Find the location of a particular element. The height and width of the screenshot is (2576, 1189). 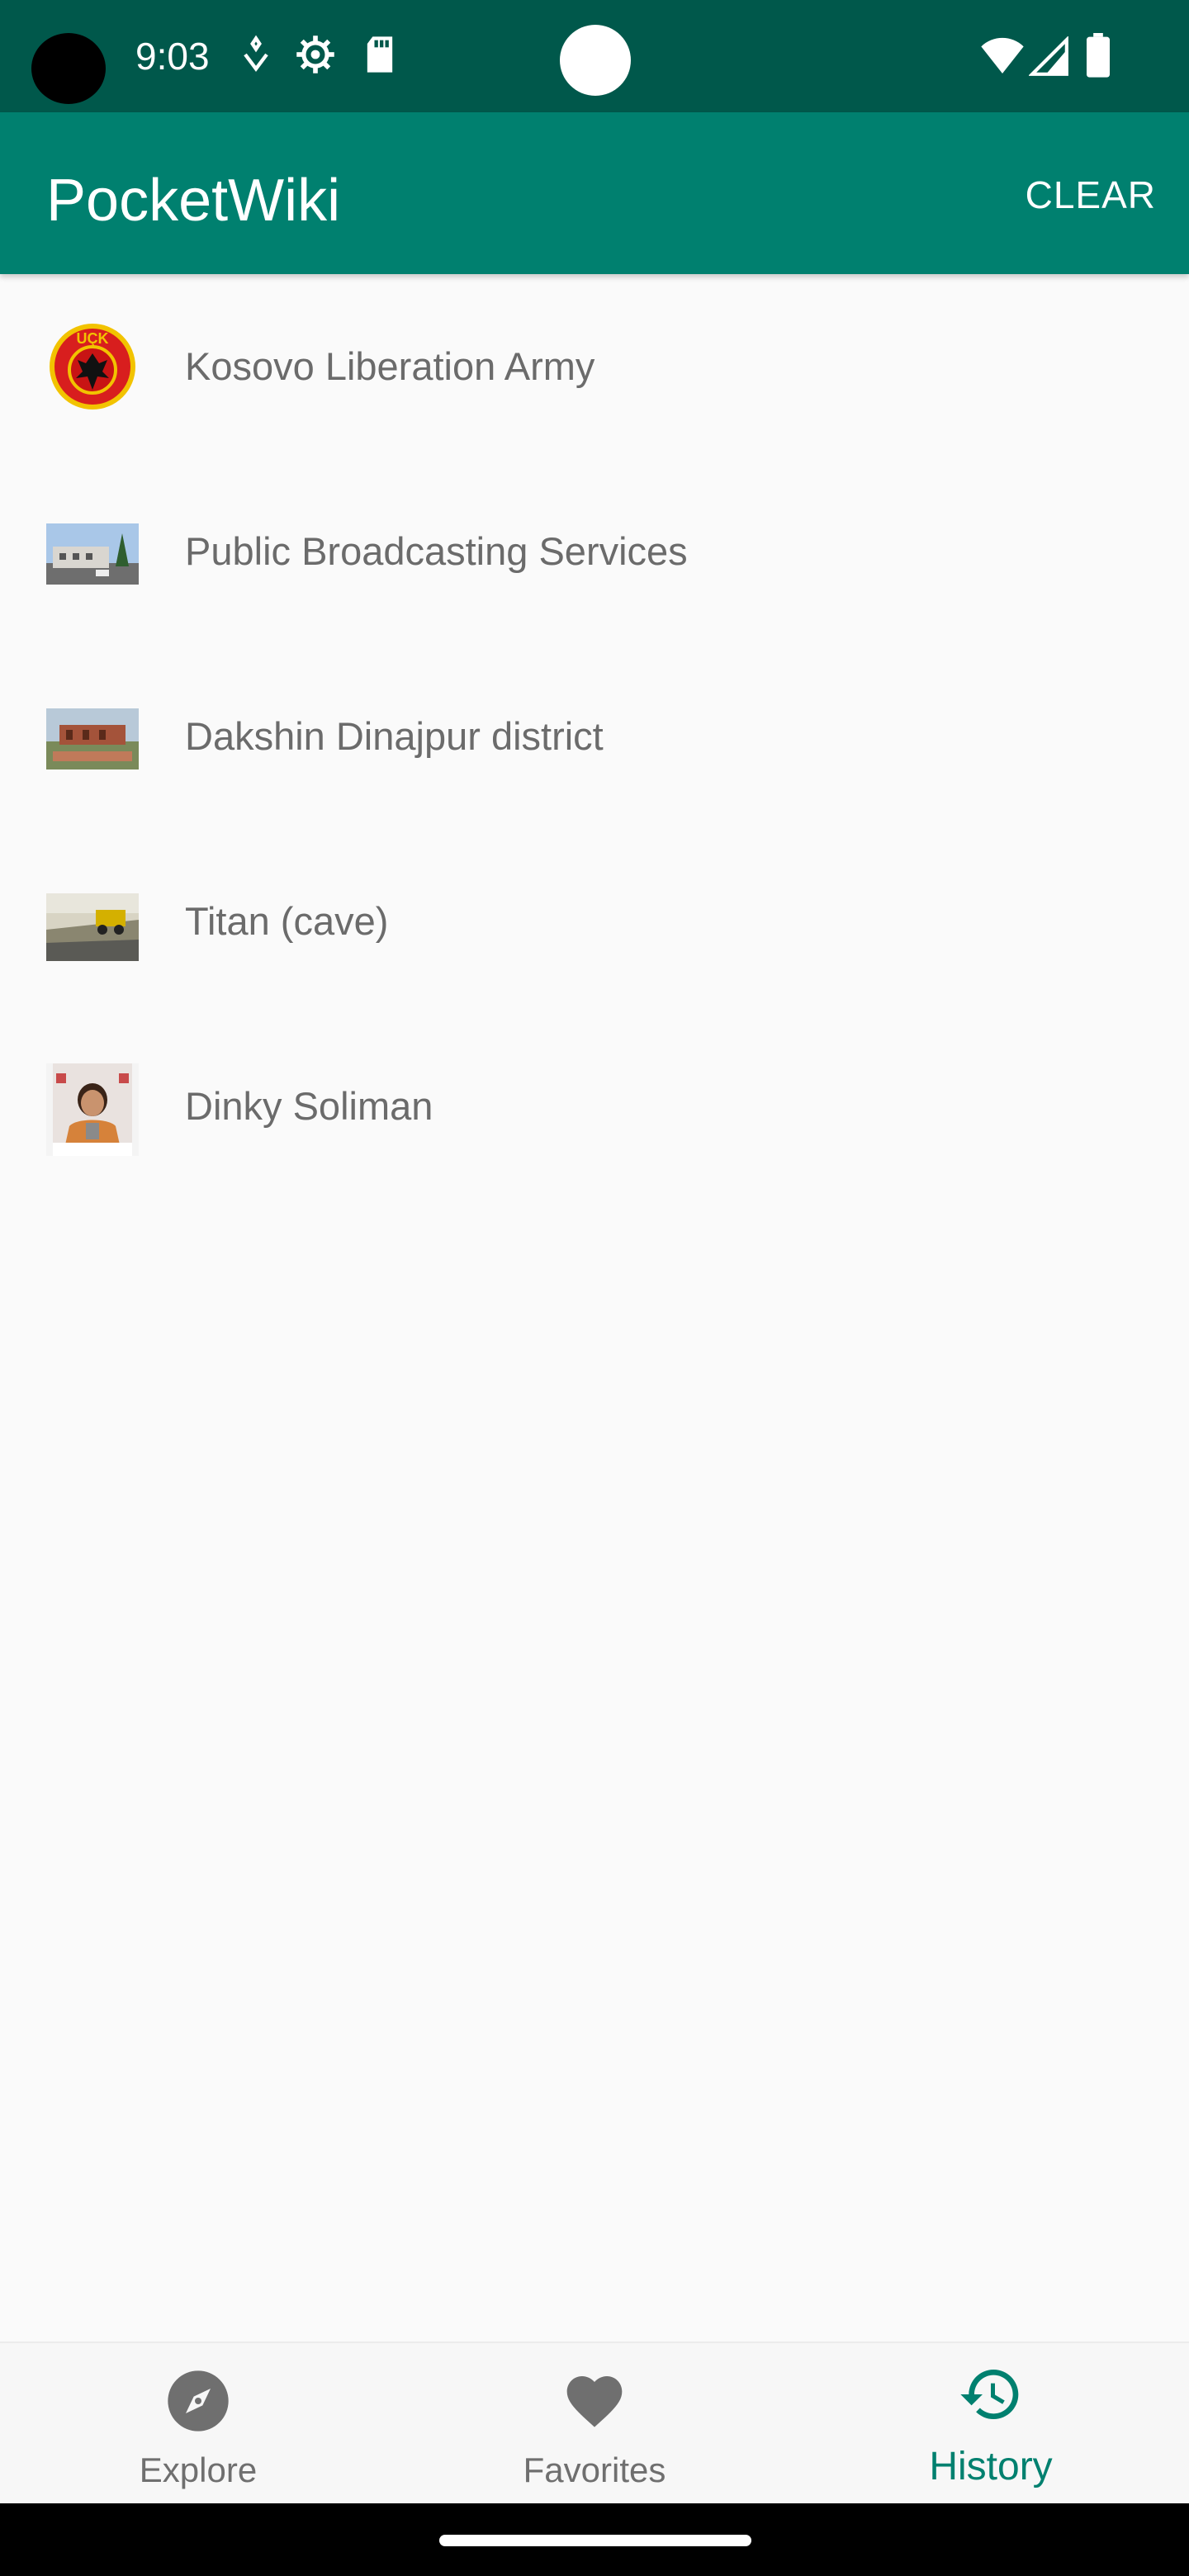

status-bar: 9:03 is located at coordinates (594, 56).